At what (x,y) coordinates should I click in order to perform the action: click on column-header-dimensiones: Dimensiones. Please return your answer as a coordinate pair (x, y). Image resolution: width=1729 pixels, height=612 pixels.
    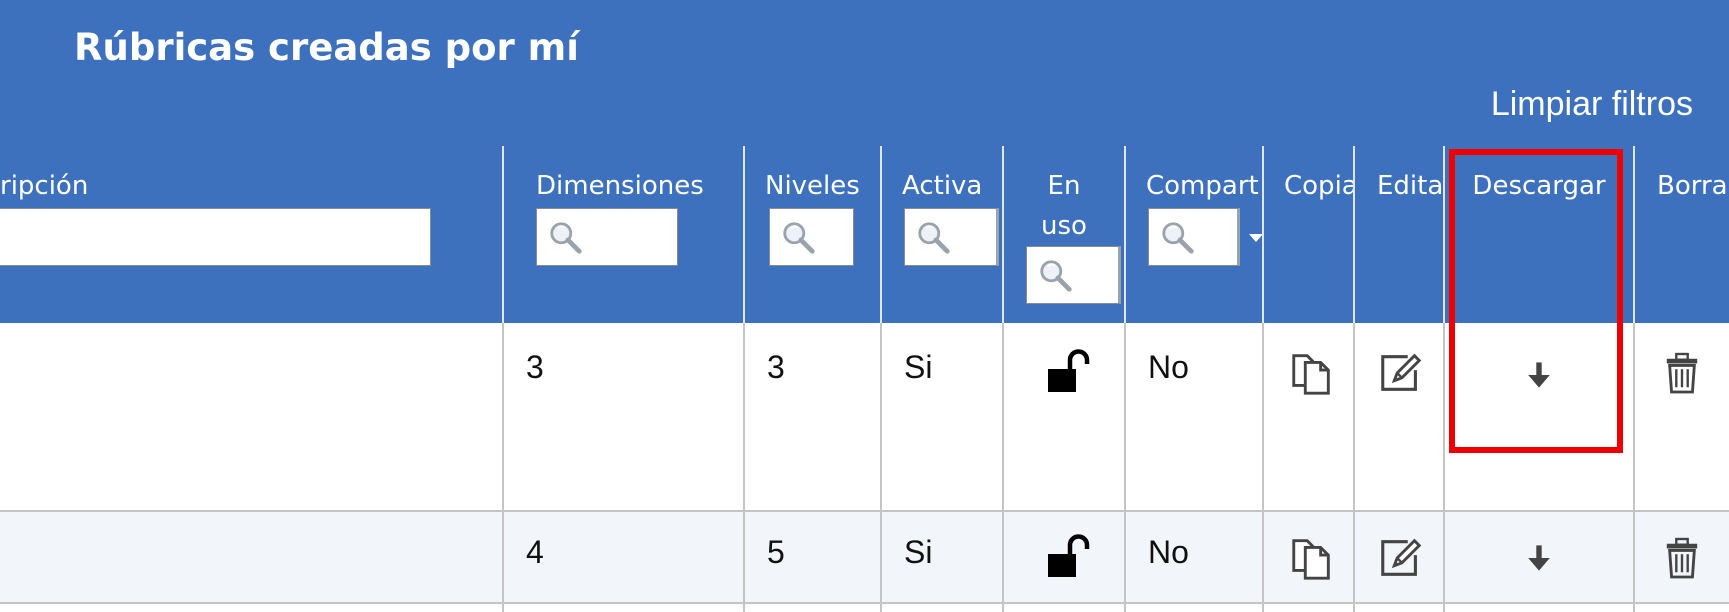
    Looking at the image, I should click on (622, 234).